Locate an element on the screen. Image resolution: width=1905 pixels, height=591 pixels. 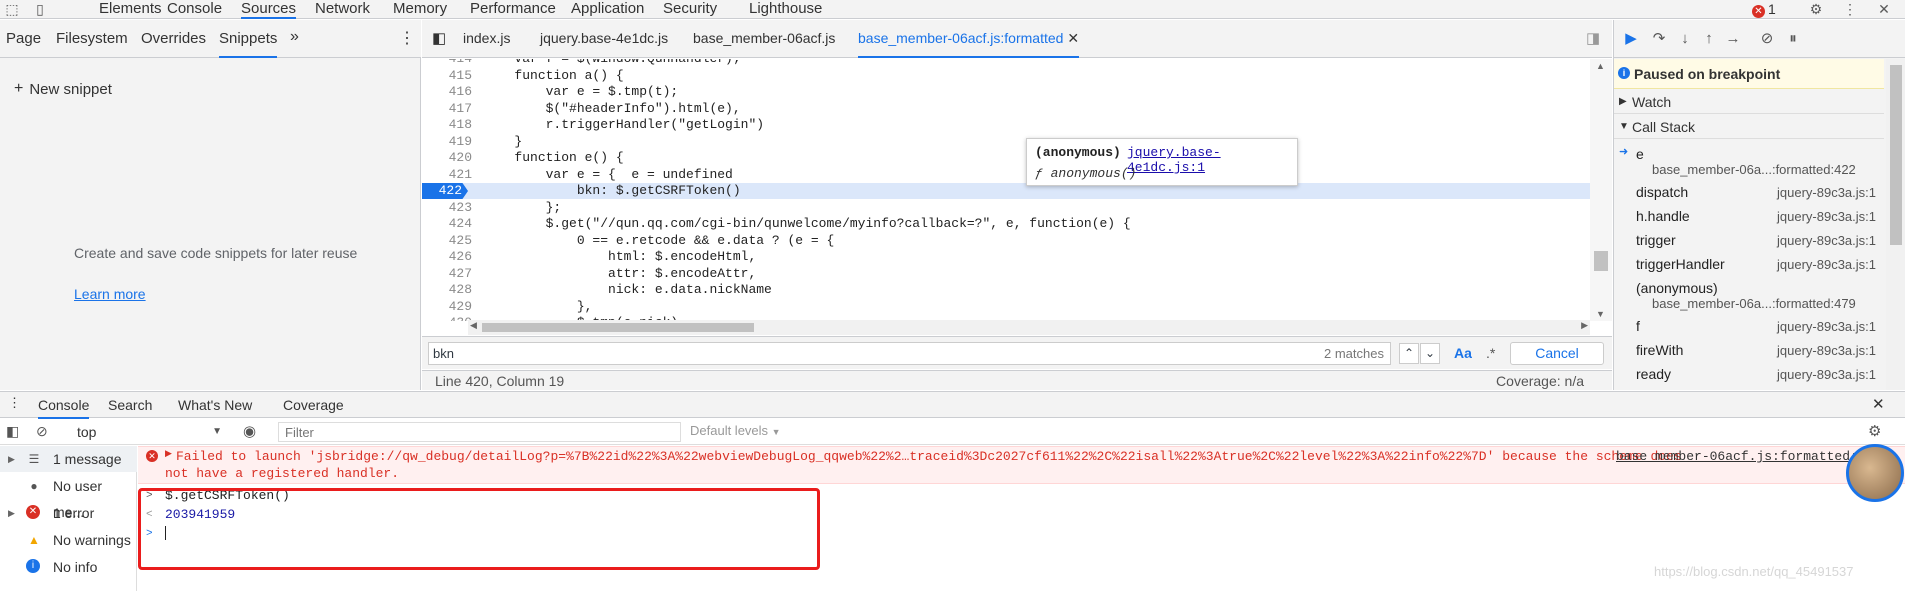
close-drawer-icon: ✕ is located at coordinates (1878, 404).